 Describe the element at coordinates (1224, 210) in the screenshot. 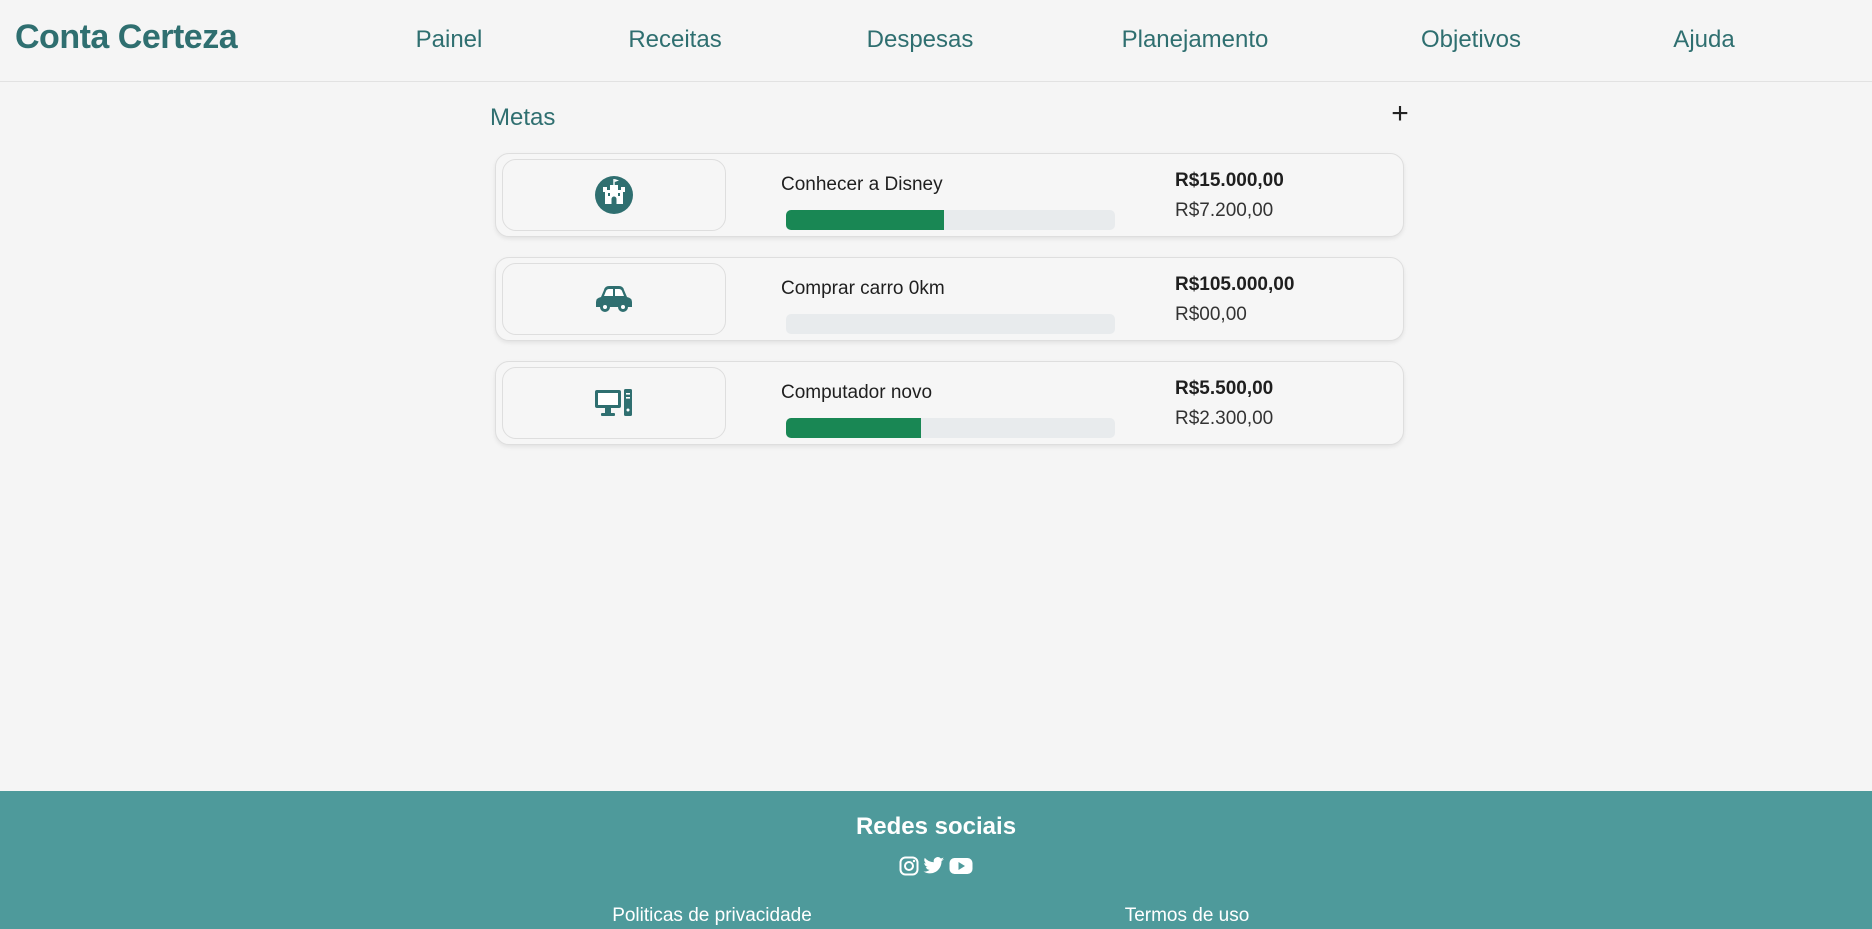

I see `goal-saved-amount: R$7.200,00` at that location.